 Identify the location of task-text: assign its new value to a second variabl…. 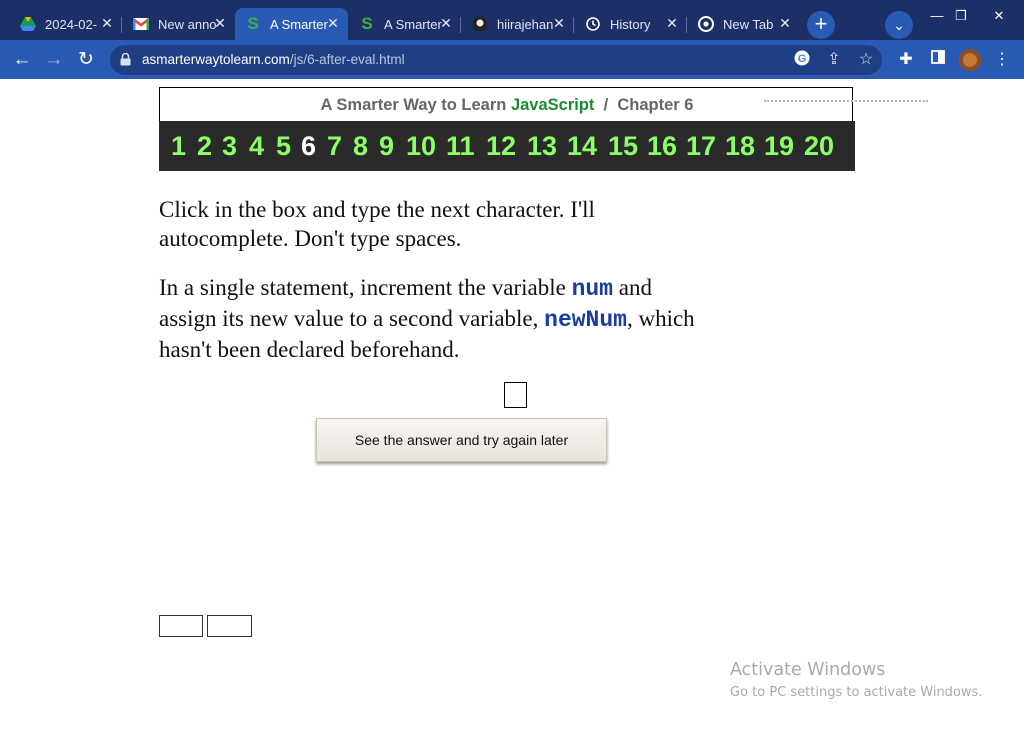
(349, 318).